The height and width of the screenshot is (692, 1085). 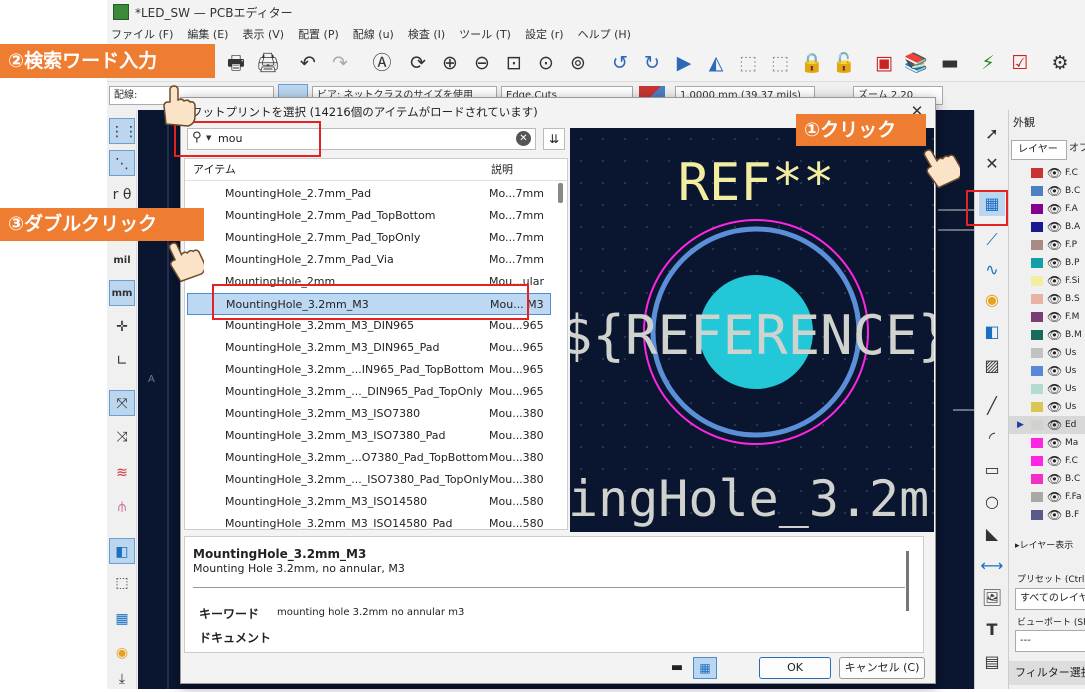 I want to click on print-icon: 🖶, so click(x=236, y=63).